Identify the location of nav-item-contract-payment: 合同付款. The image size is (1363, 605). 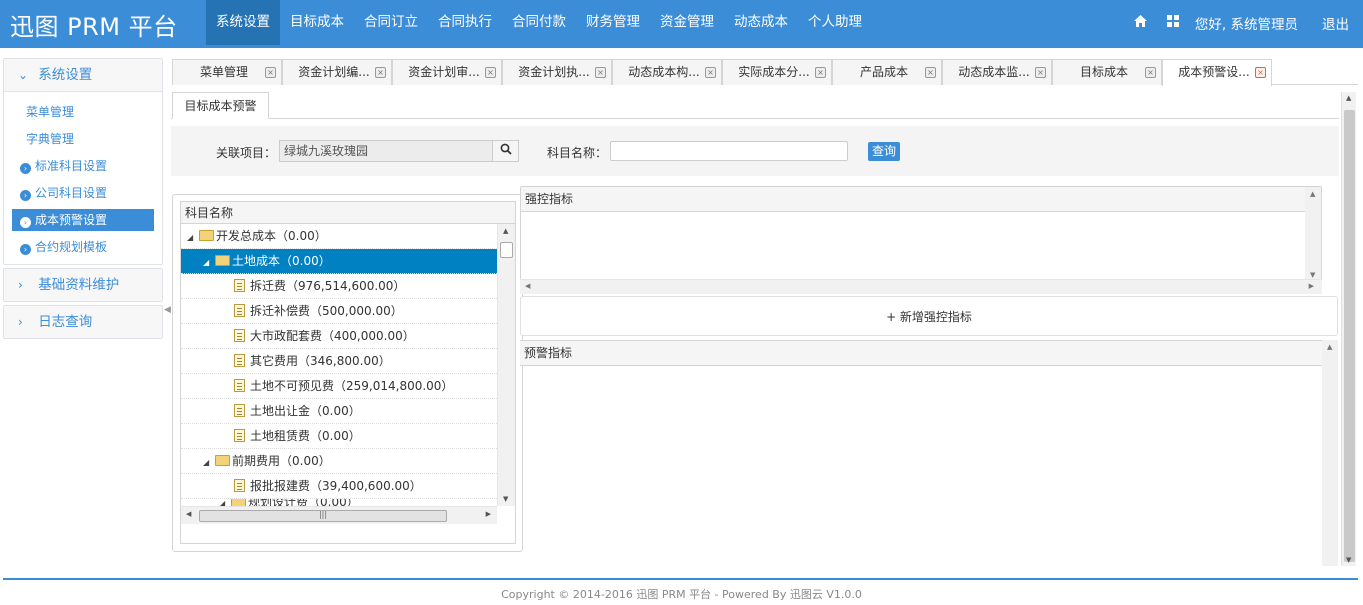
(539, 22).